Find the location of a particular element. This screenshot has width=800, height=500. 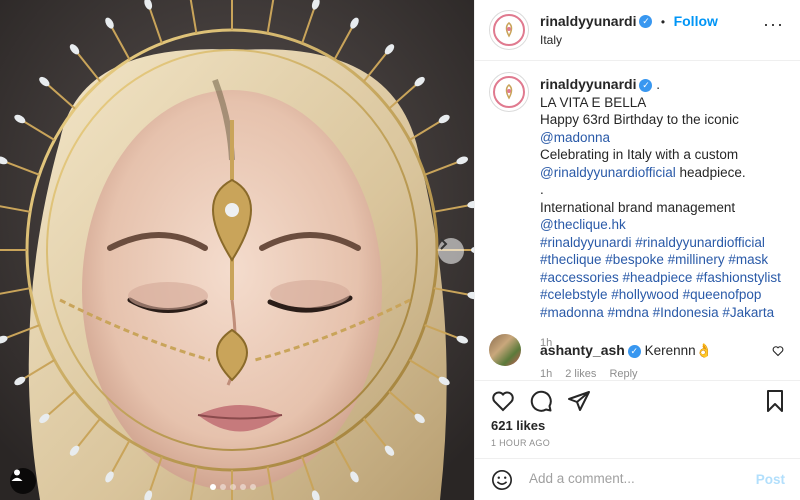

header-user-line: rinaldyyunardi ✓ • Follow is located at coordinates (629, 22).